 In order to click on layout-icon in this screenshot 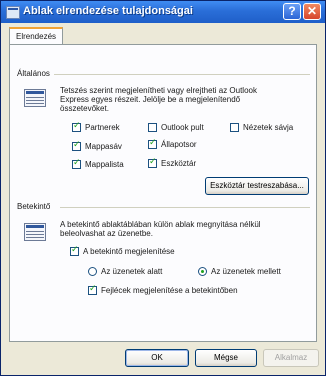, I will do `click(35, 98)`.